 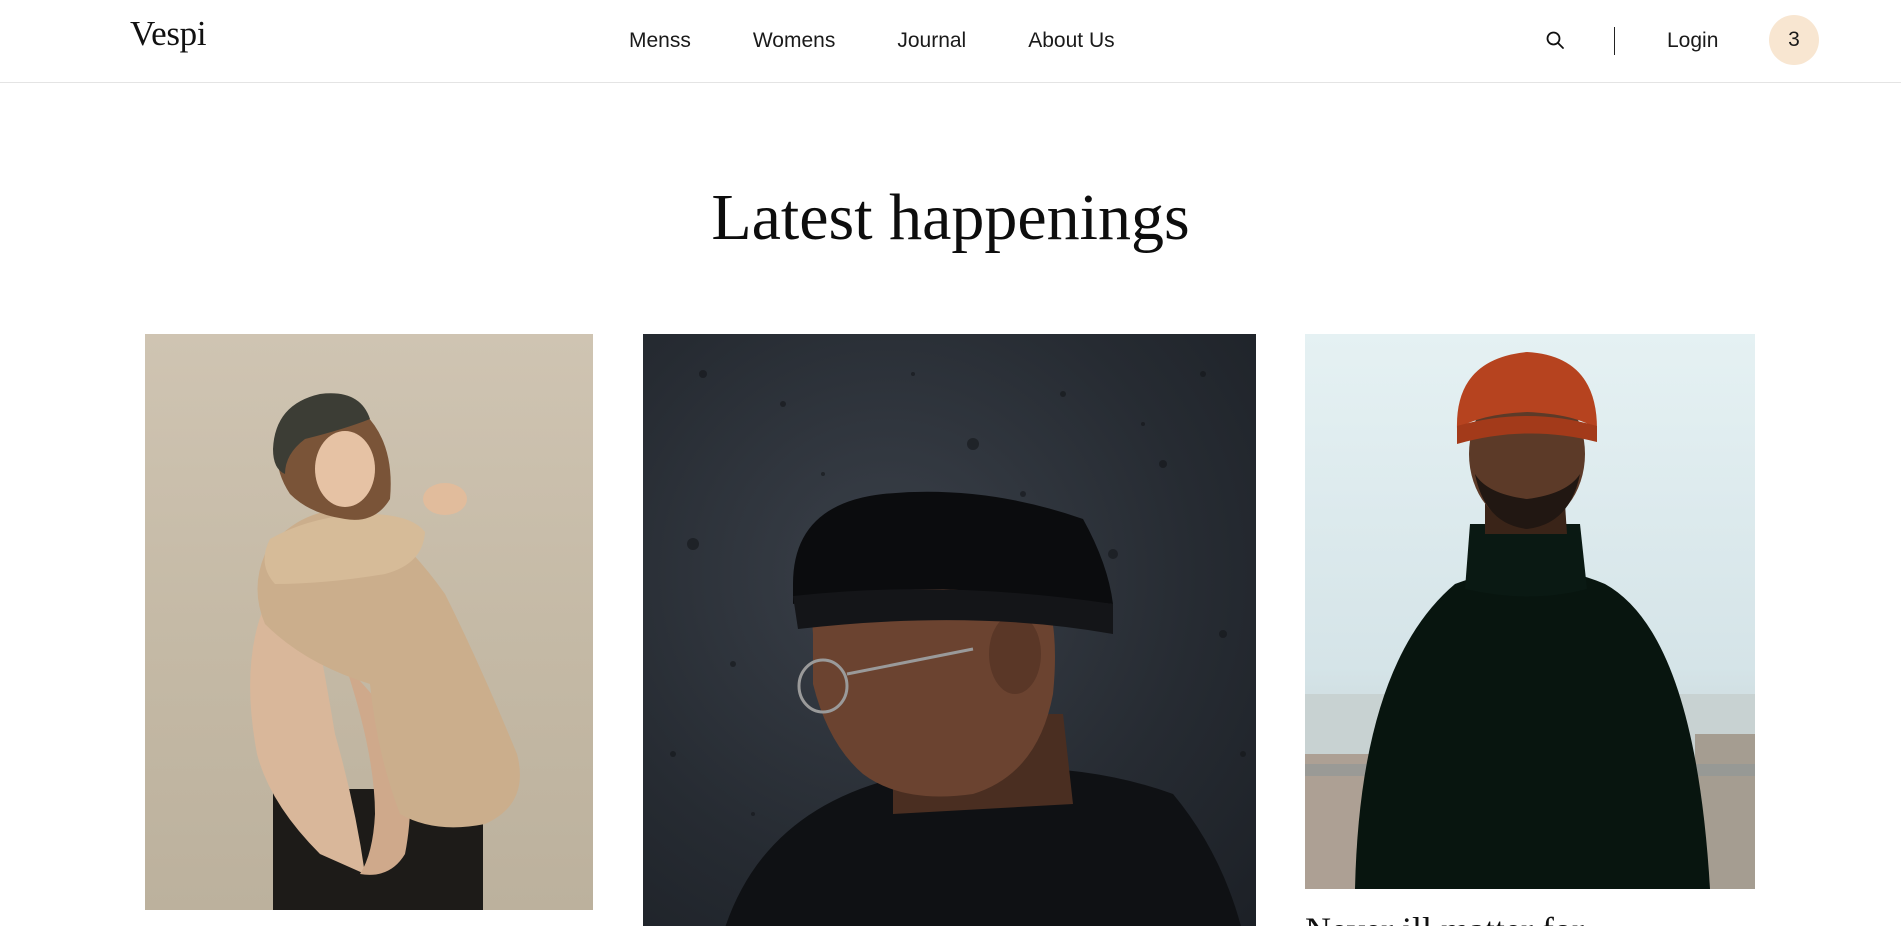 I want to click on article-card, so click(x=369, y=622).